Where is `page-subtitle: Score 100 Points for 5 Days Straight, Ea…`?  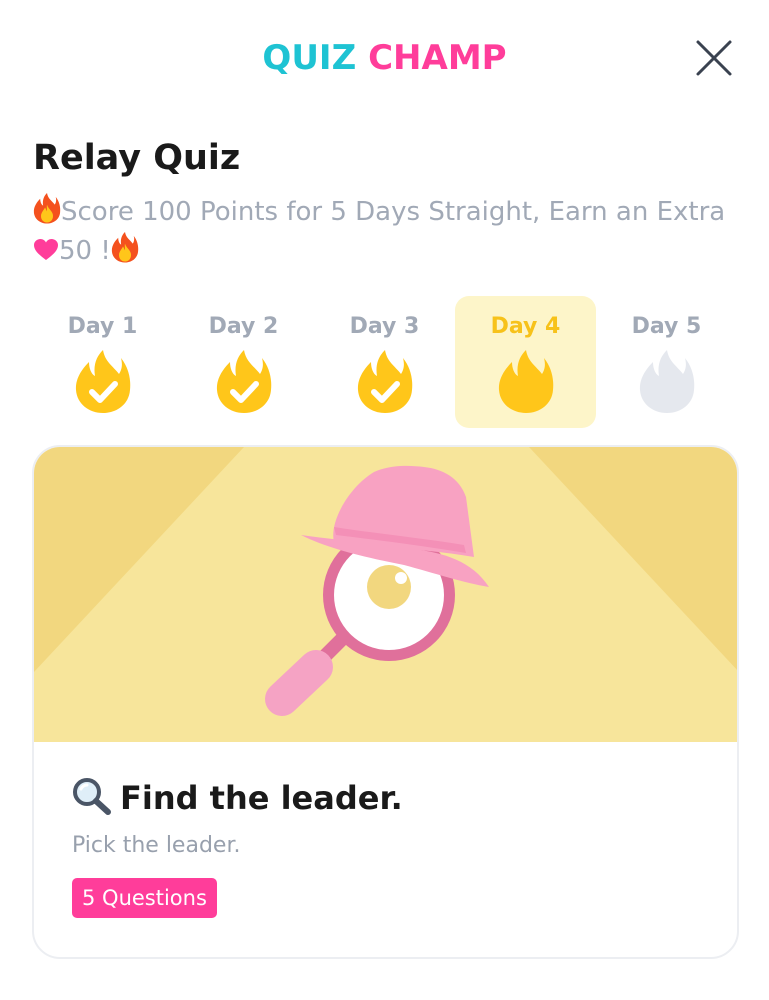 page-subtitle: Score 100 Points for 5 Days Straight, Ea… is located at coordinates (383, 231).